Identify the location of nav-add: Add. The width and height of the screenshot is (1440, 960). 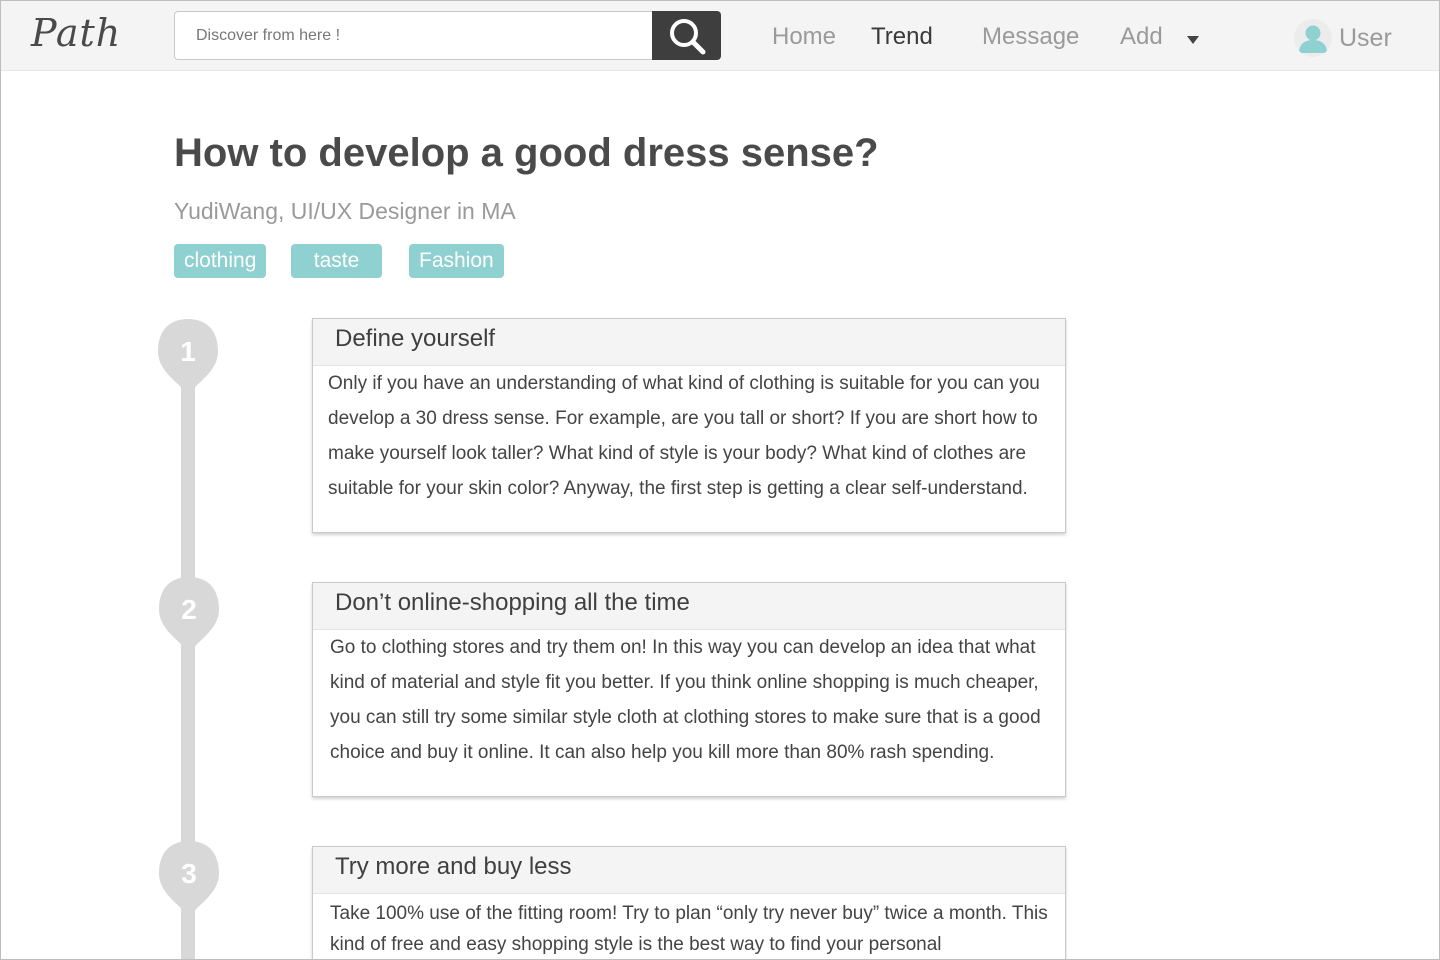
(1141, 37).